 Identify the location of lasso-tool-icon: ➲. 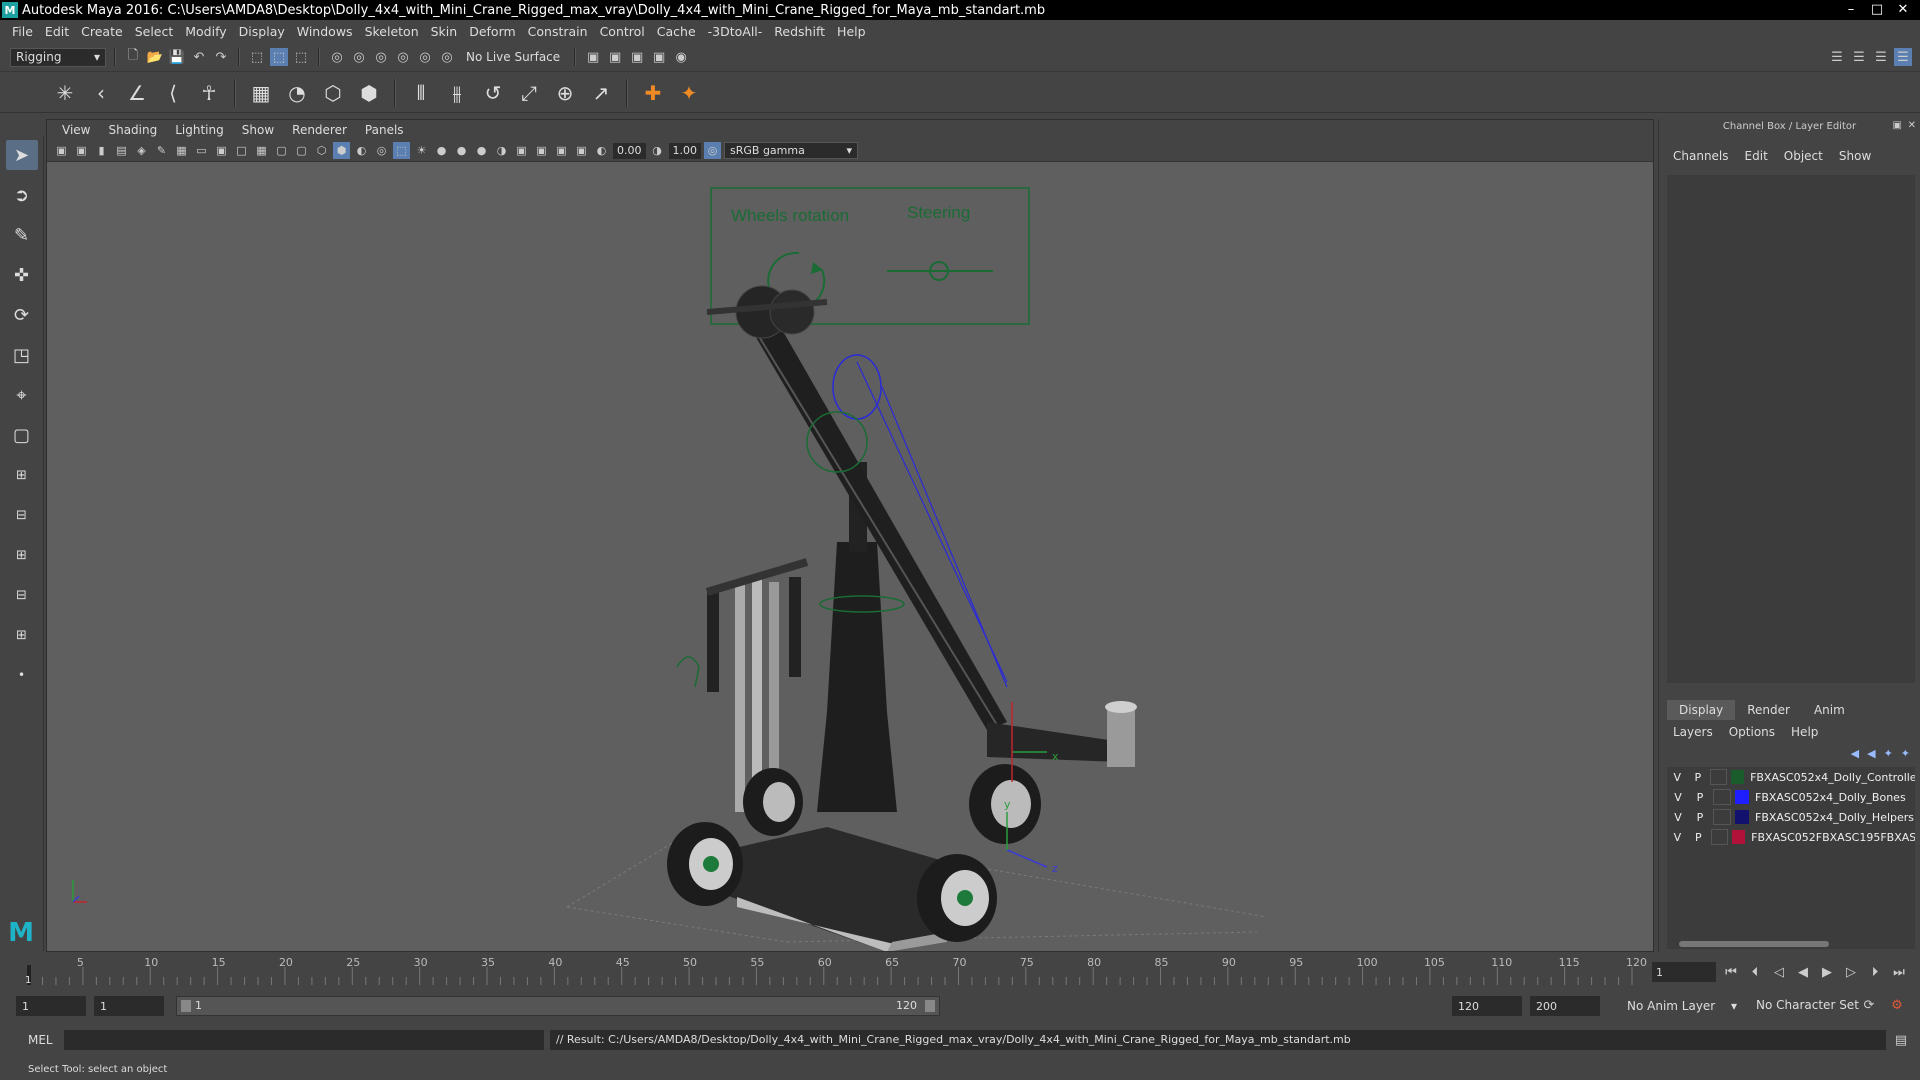
(22, 195).